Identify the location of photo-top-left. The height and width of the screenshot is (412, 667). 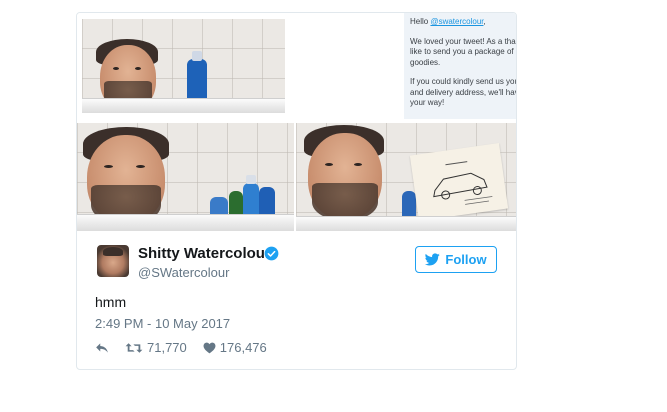
(183, 66).